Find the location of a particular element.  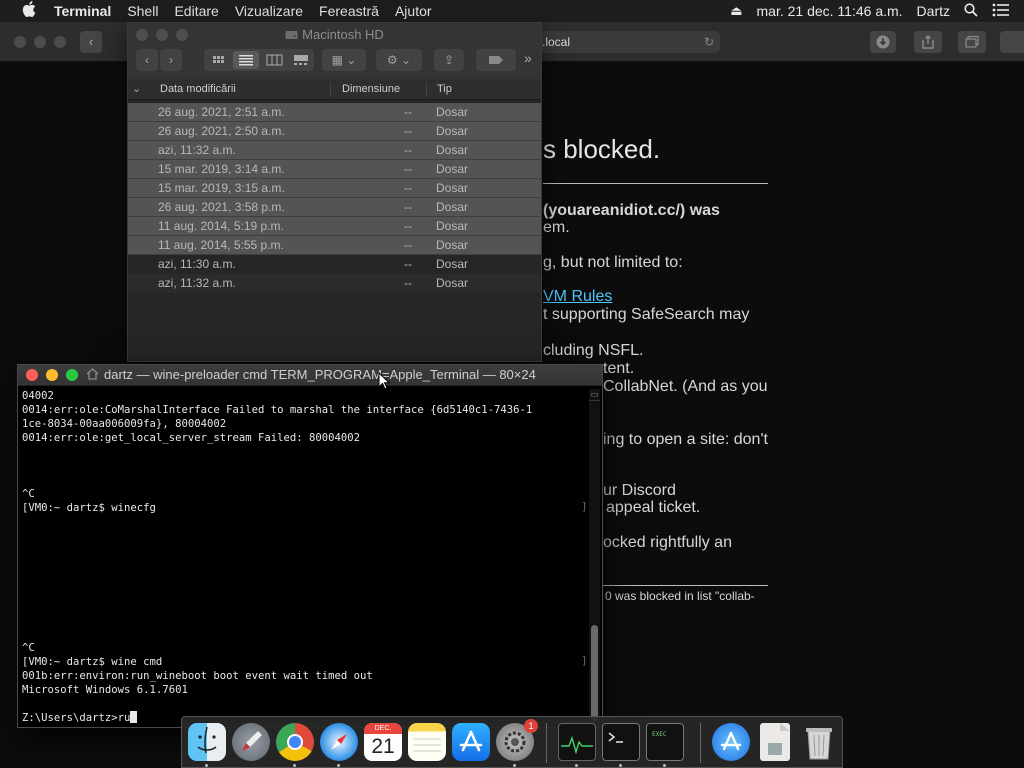

finder-row: 15 mar. 2019, 3:15 a.m. -- Dosar is located at coordinates (334, 188).